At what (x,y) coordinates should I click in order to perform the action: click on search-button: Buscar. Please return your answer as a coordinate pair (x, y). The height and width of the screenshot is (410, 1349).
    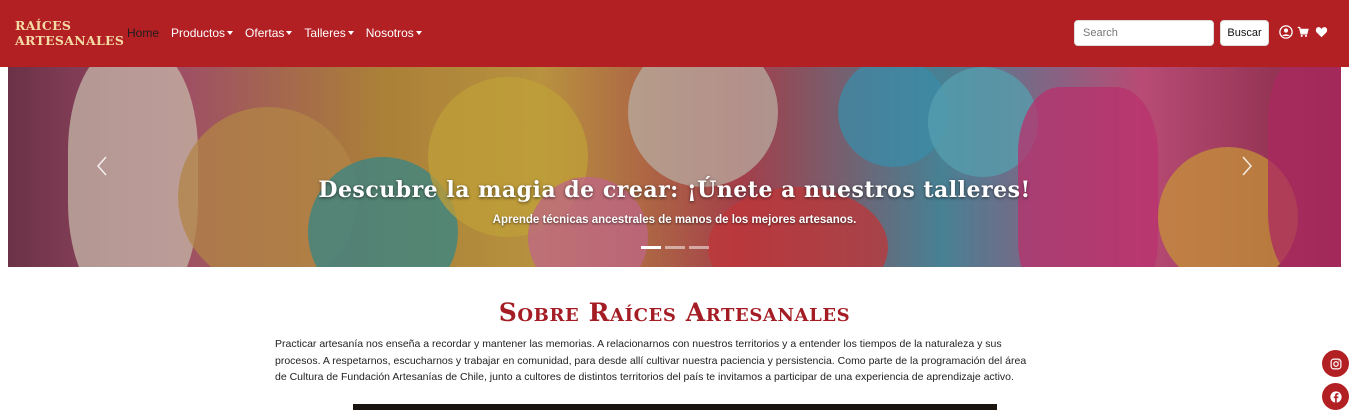
    Looking at the image, I should click on (1244, 33).